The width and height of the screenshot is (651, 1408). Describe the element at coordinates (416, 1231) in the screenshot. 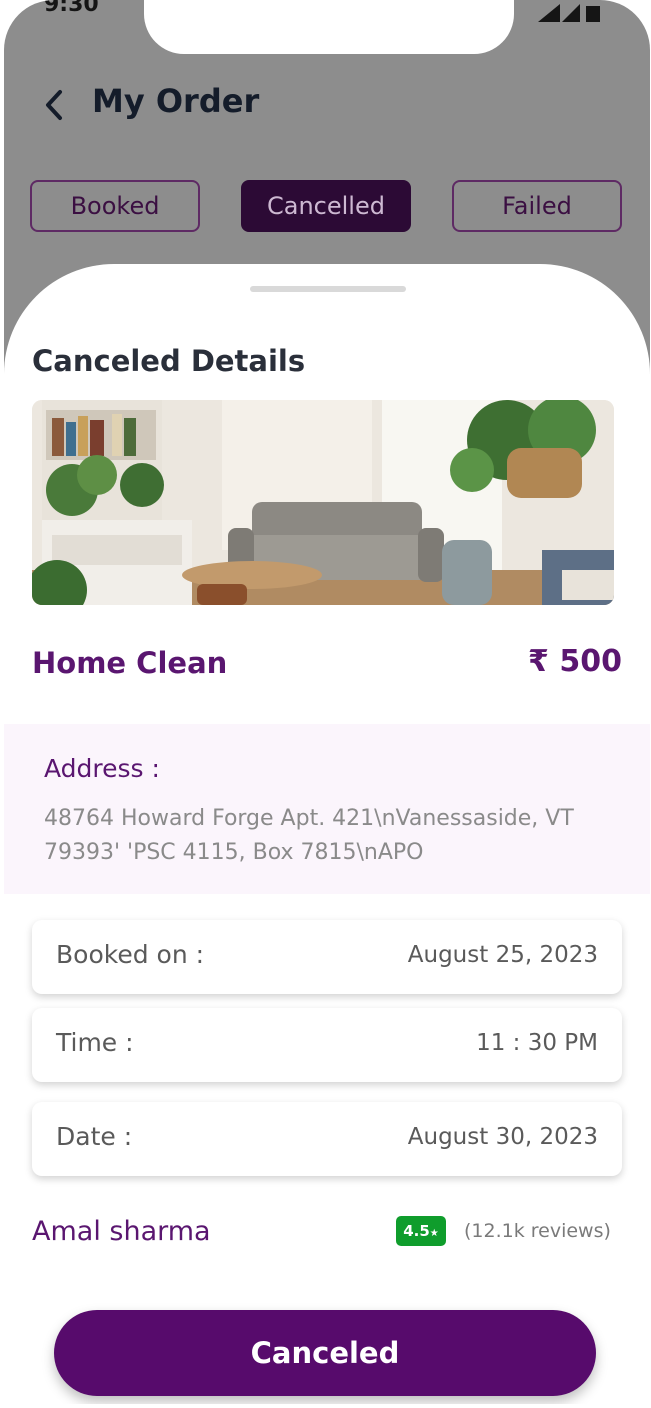

I see `rating-value: 4.5` at that location.